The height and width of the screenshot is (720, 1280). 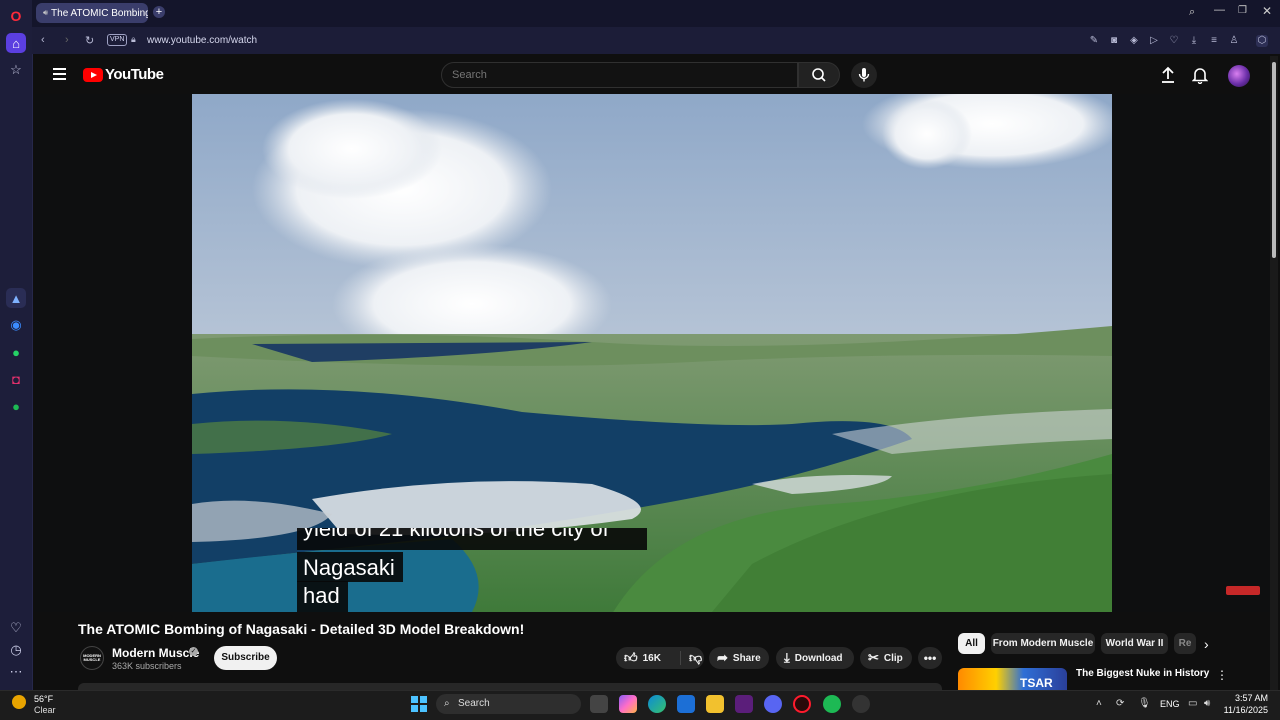 I want to click on next-app-icon, so click(x=744, y=704).